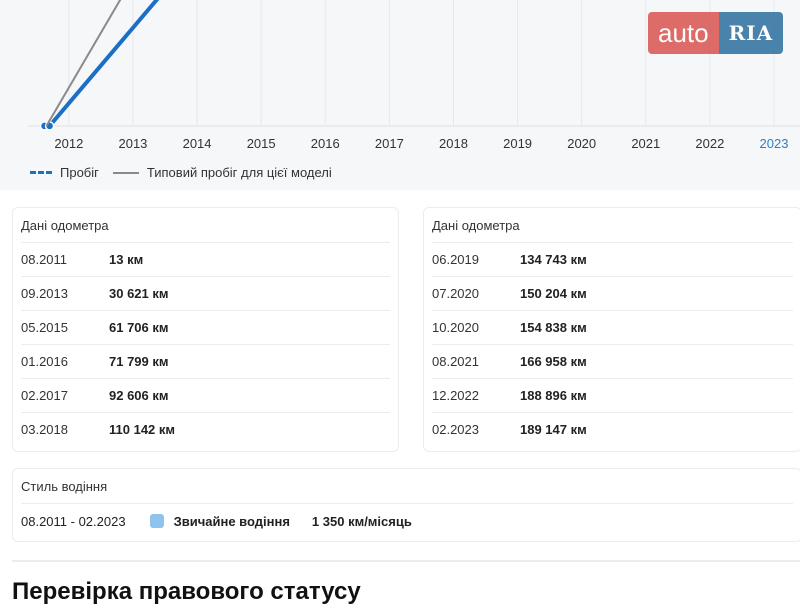  I want to click on x-tick-label: 2020, so click(581, 143).